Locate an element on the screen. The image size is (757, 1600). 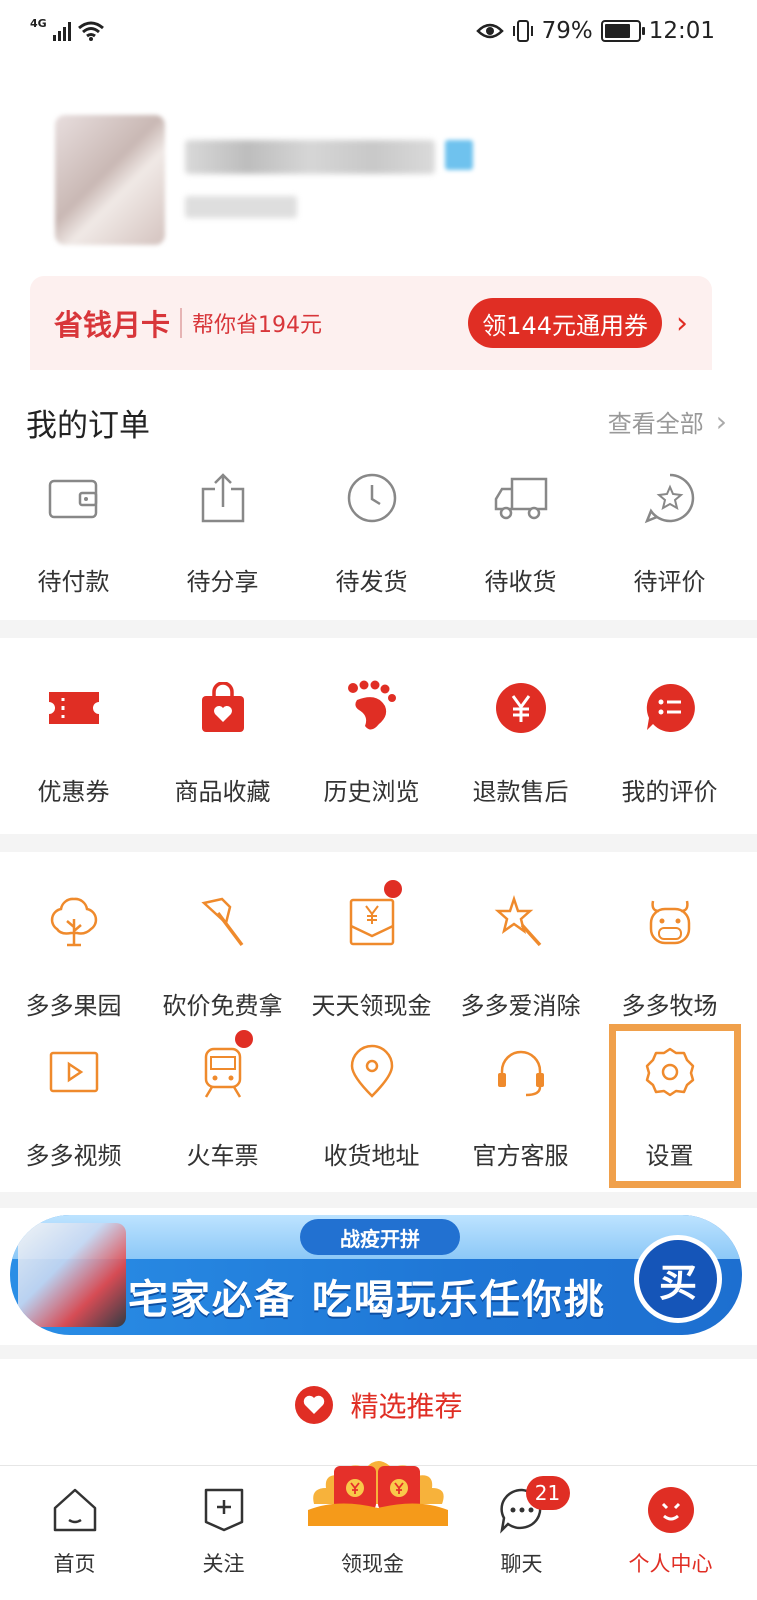
vibrate-icon is located at coordinates (522, 31).